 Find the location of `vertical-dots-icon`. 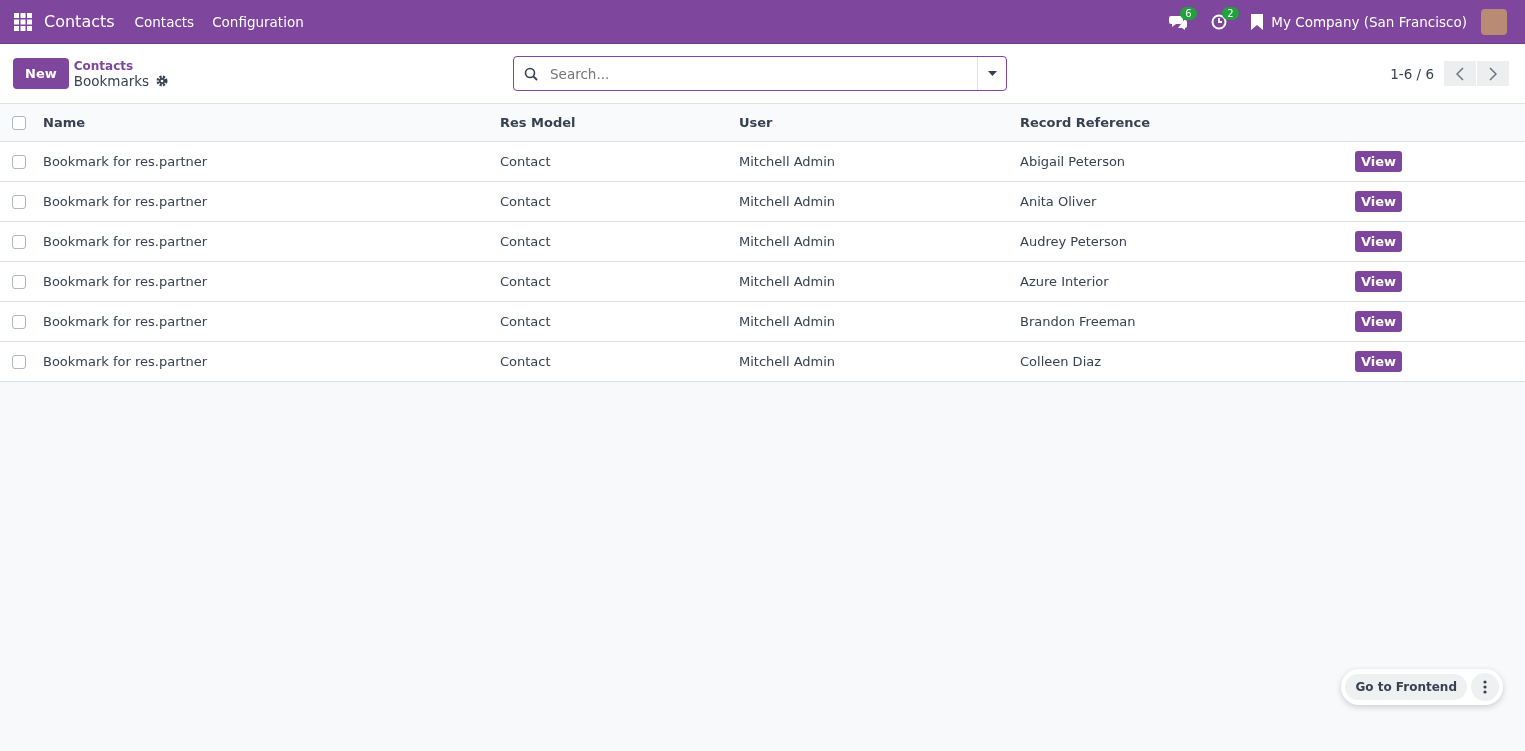

vertical-dots-icon is located at coordinates (1485, 687).